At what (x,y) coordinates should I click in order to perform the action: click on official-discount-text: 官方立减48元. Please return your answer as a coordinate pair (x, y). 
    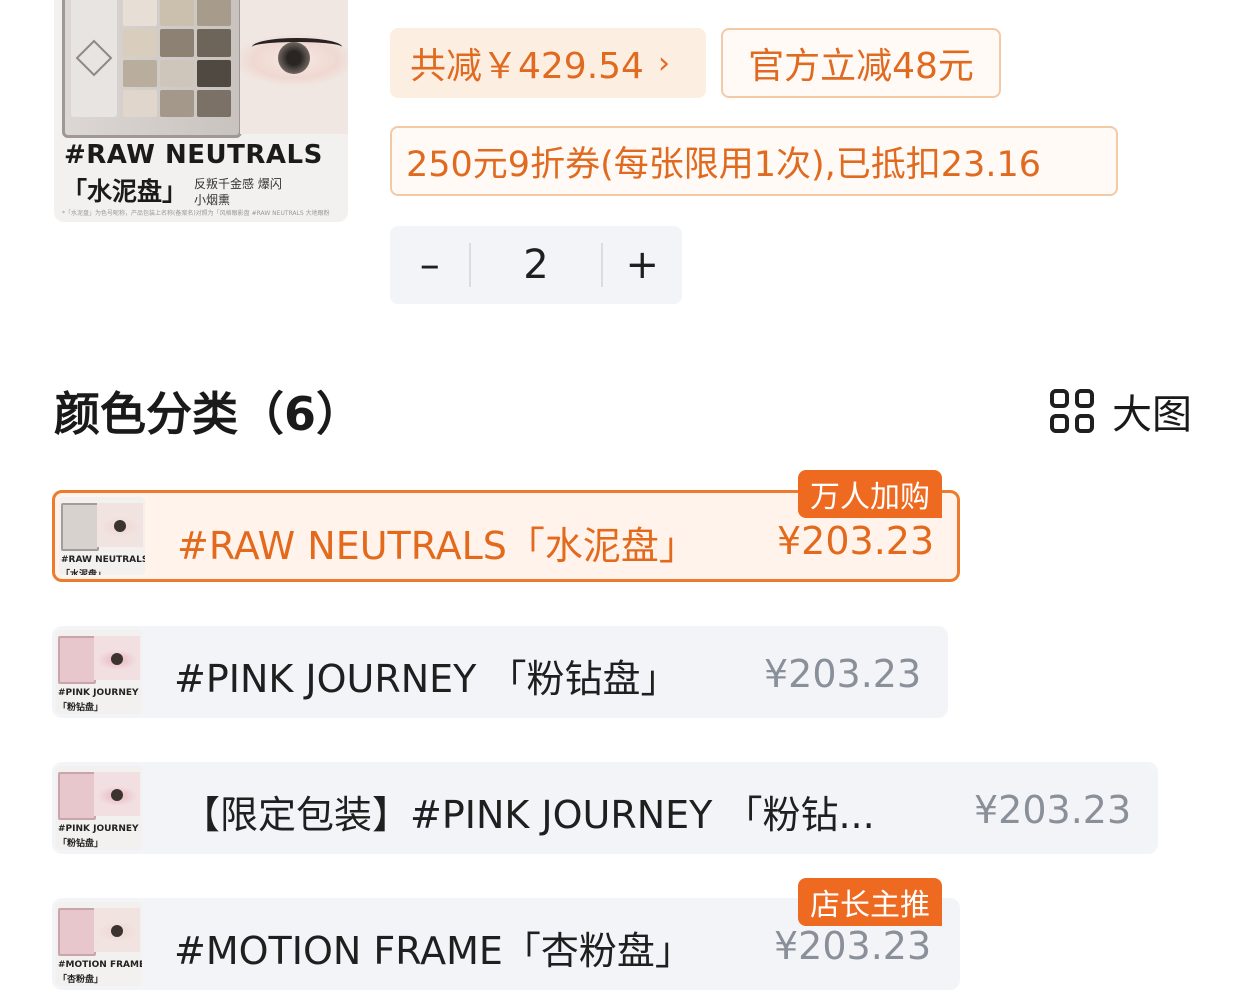
    Looking at the image, I should click on (861, 66).